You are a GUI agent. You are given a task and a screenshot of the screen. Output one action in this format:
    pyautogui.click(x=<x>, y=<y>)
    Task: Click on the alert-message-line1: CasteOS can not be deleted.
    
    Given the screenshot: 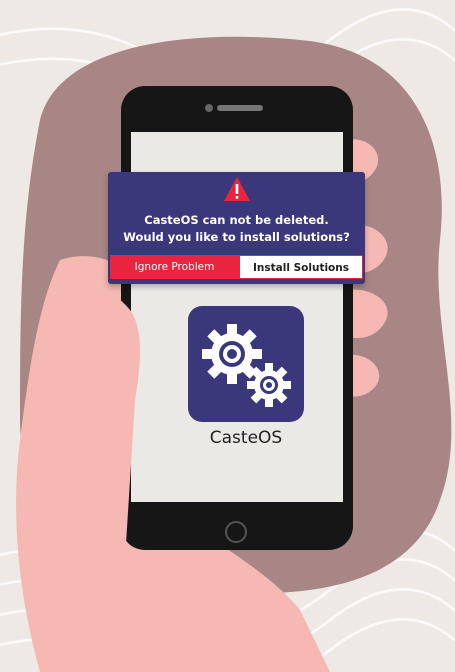 What is the action you would take?
    pyautogui.click(x=236, y=220)
    